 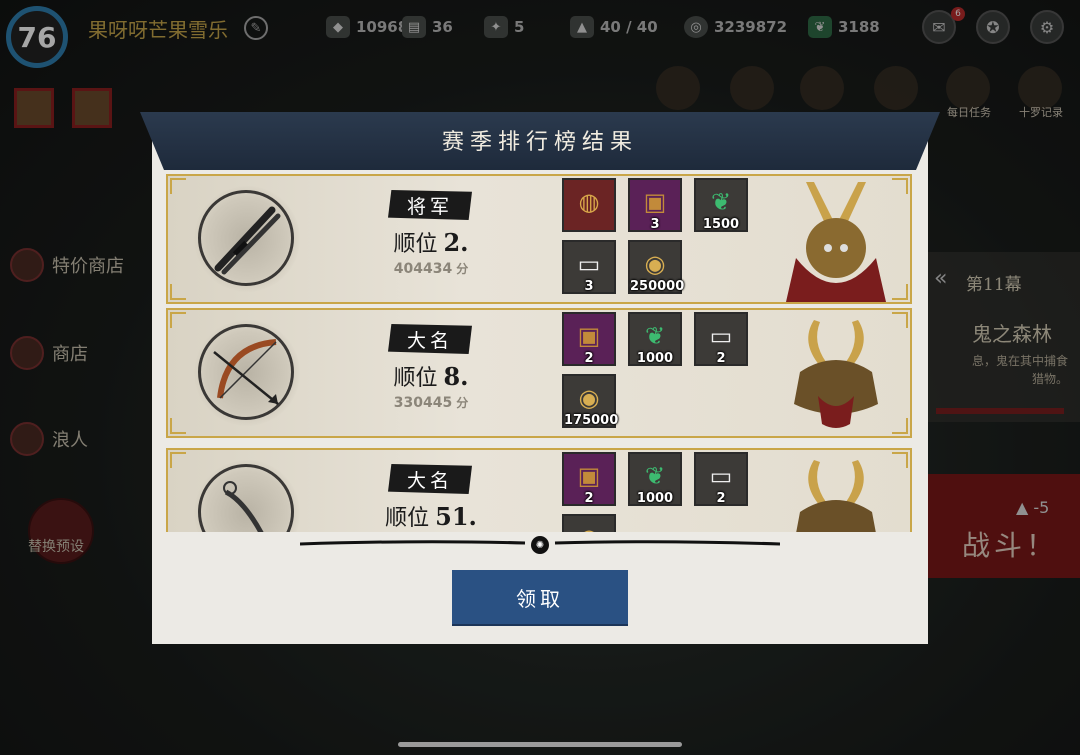 What do you see at coordinates (243, 506) in the screenshot?
I see `kusarigama-icon` at bounding box center [243, 506].